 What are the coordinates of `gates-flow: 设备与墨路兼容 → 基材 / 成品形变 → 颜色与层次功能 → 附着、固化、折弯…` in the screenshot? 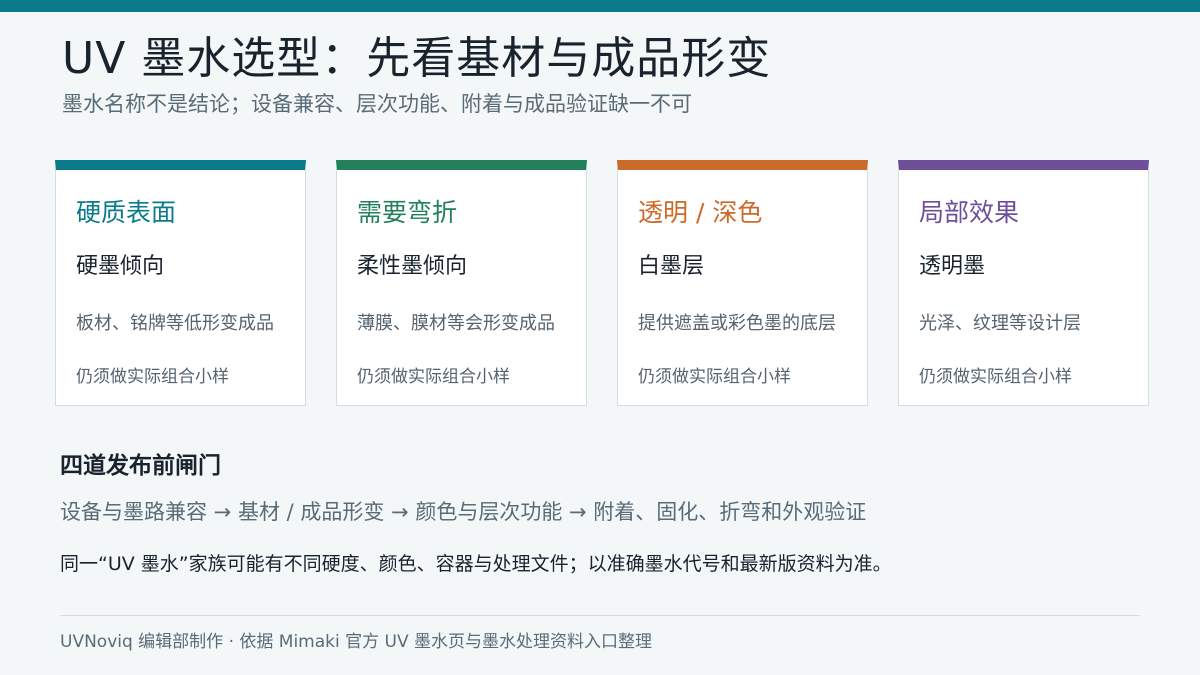 It's located at (463, 512).